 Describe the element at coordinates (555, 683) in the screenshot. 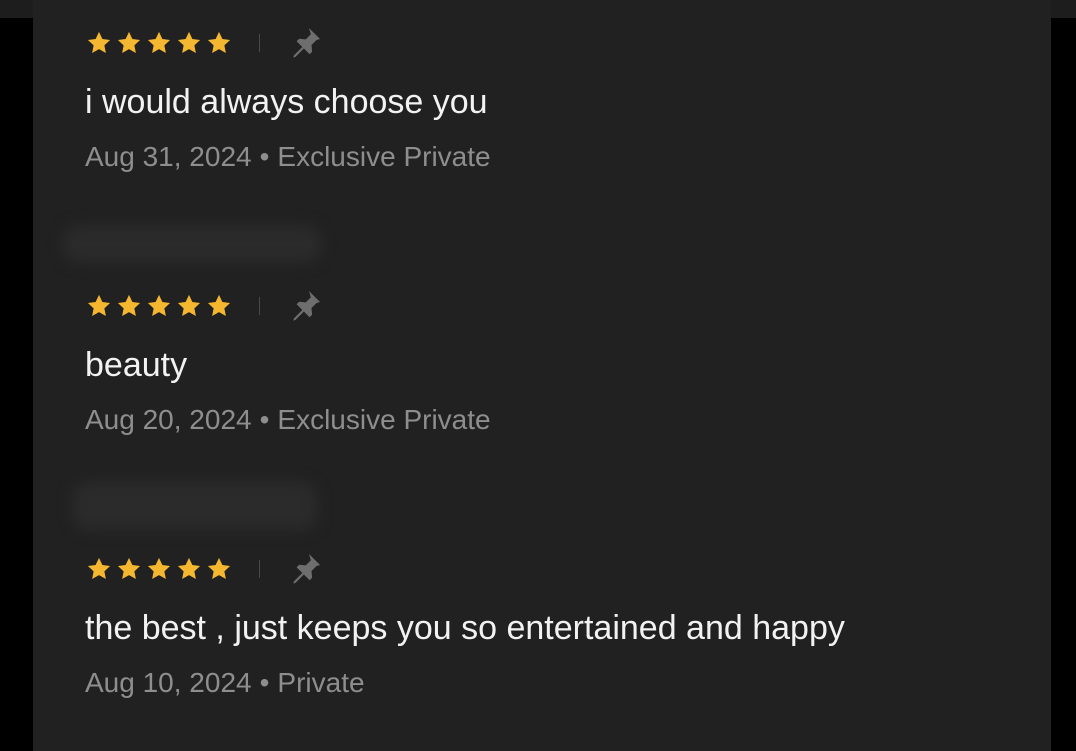

I see `review-meta: Aug 10, 2024 • Private` at that location.